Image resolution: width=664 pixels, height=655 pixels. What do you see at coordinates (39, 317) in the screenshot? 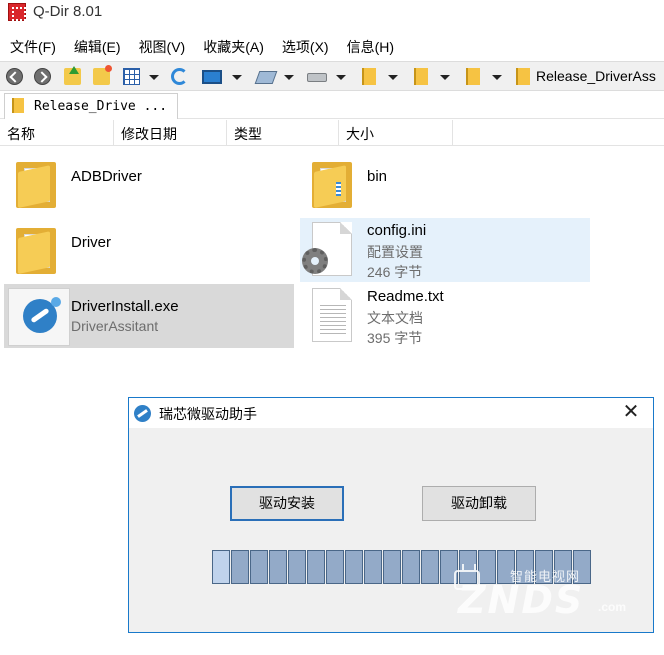
I see `app-exe-icon` at bounding box center [39, 317].